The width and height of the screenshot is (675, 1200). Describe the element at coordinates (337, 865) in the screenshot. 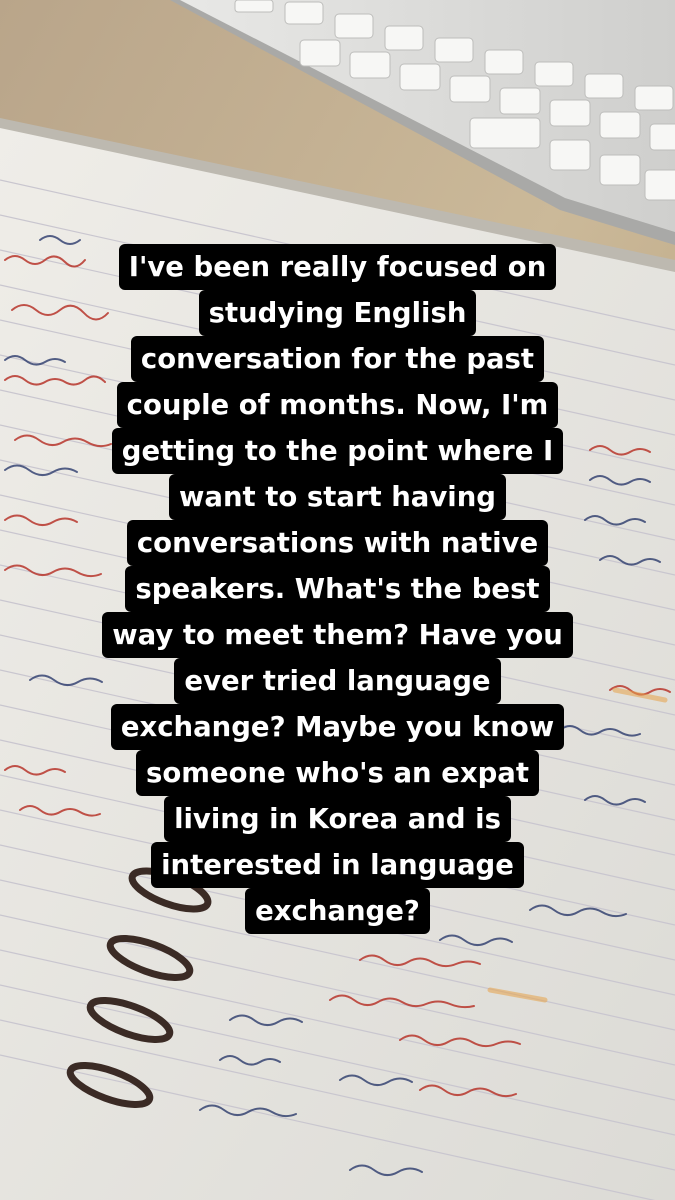

I see `caption-line: interested in language` at that location.